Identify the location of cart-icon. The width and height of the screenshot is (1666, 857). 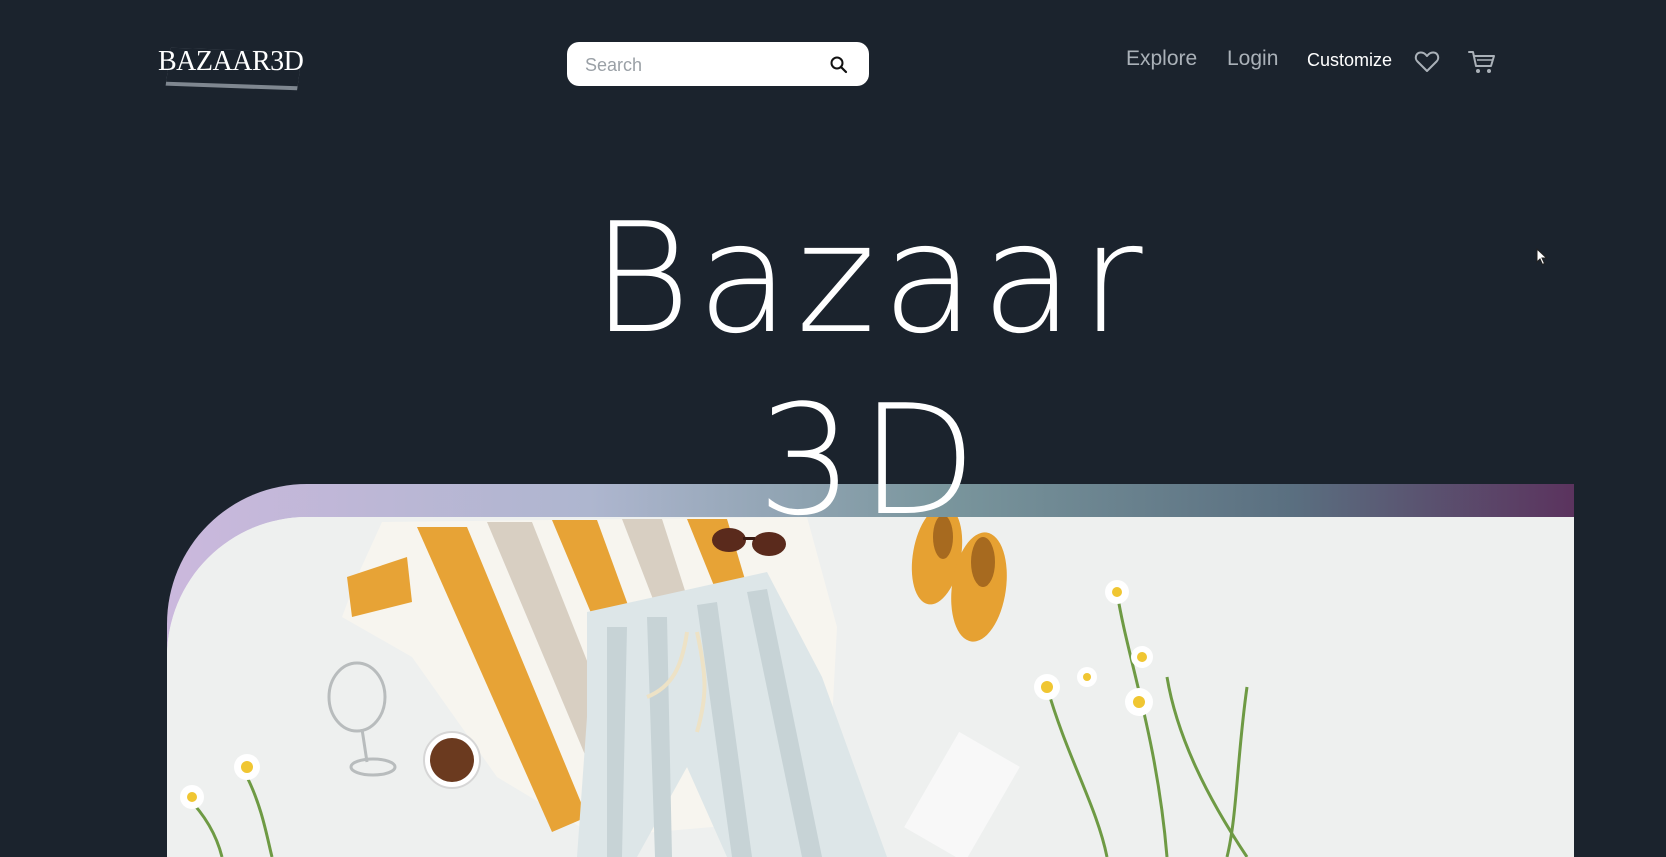
(1482, 62).